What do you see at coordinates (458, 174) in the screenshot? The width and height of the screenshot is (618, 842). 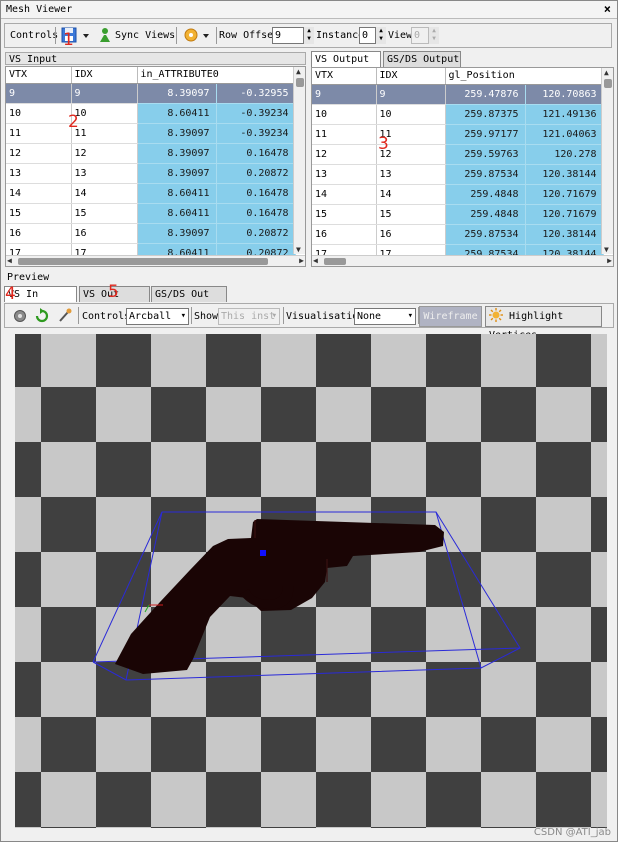 I see `table-row: 13 13 259.87534 120.38144` at bounding box center [458, 174].